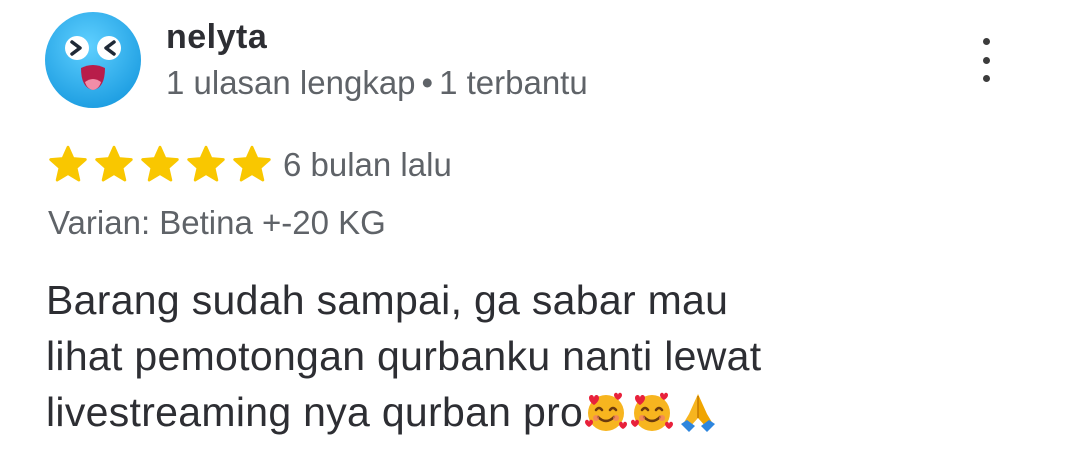 This screenshot has height=462, width=1080. What do you see at coordinates (217, 222) in the screenshot?
I see `product-variant: Varian: Betina +-20 KG` at bounding box center [217, 222].